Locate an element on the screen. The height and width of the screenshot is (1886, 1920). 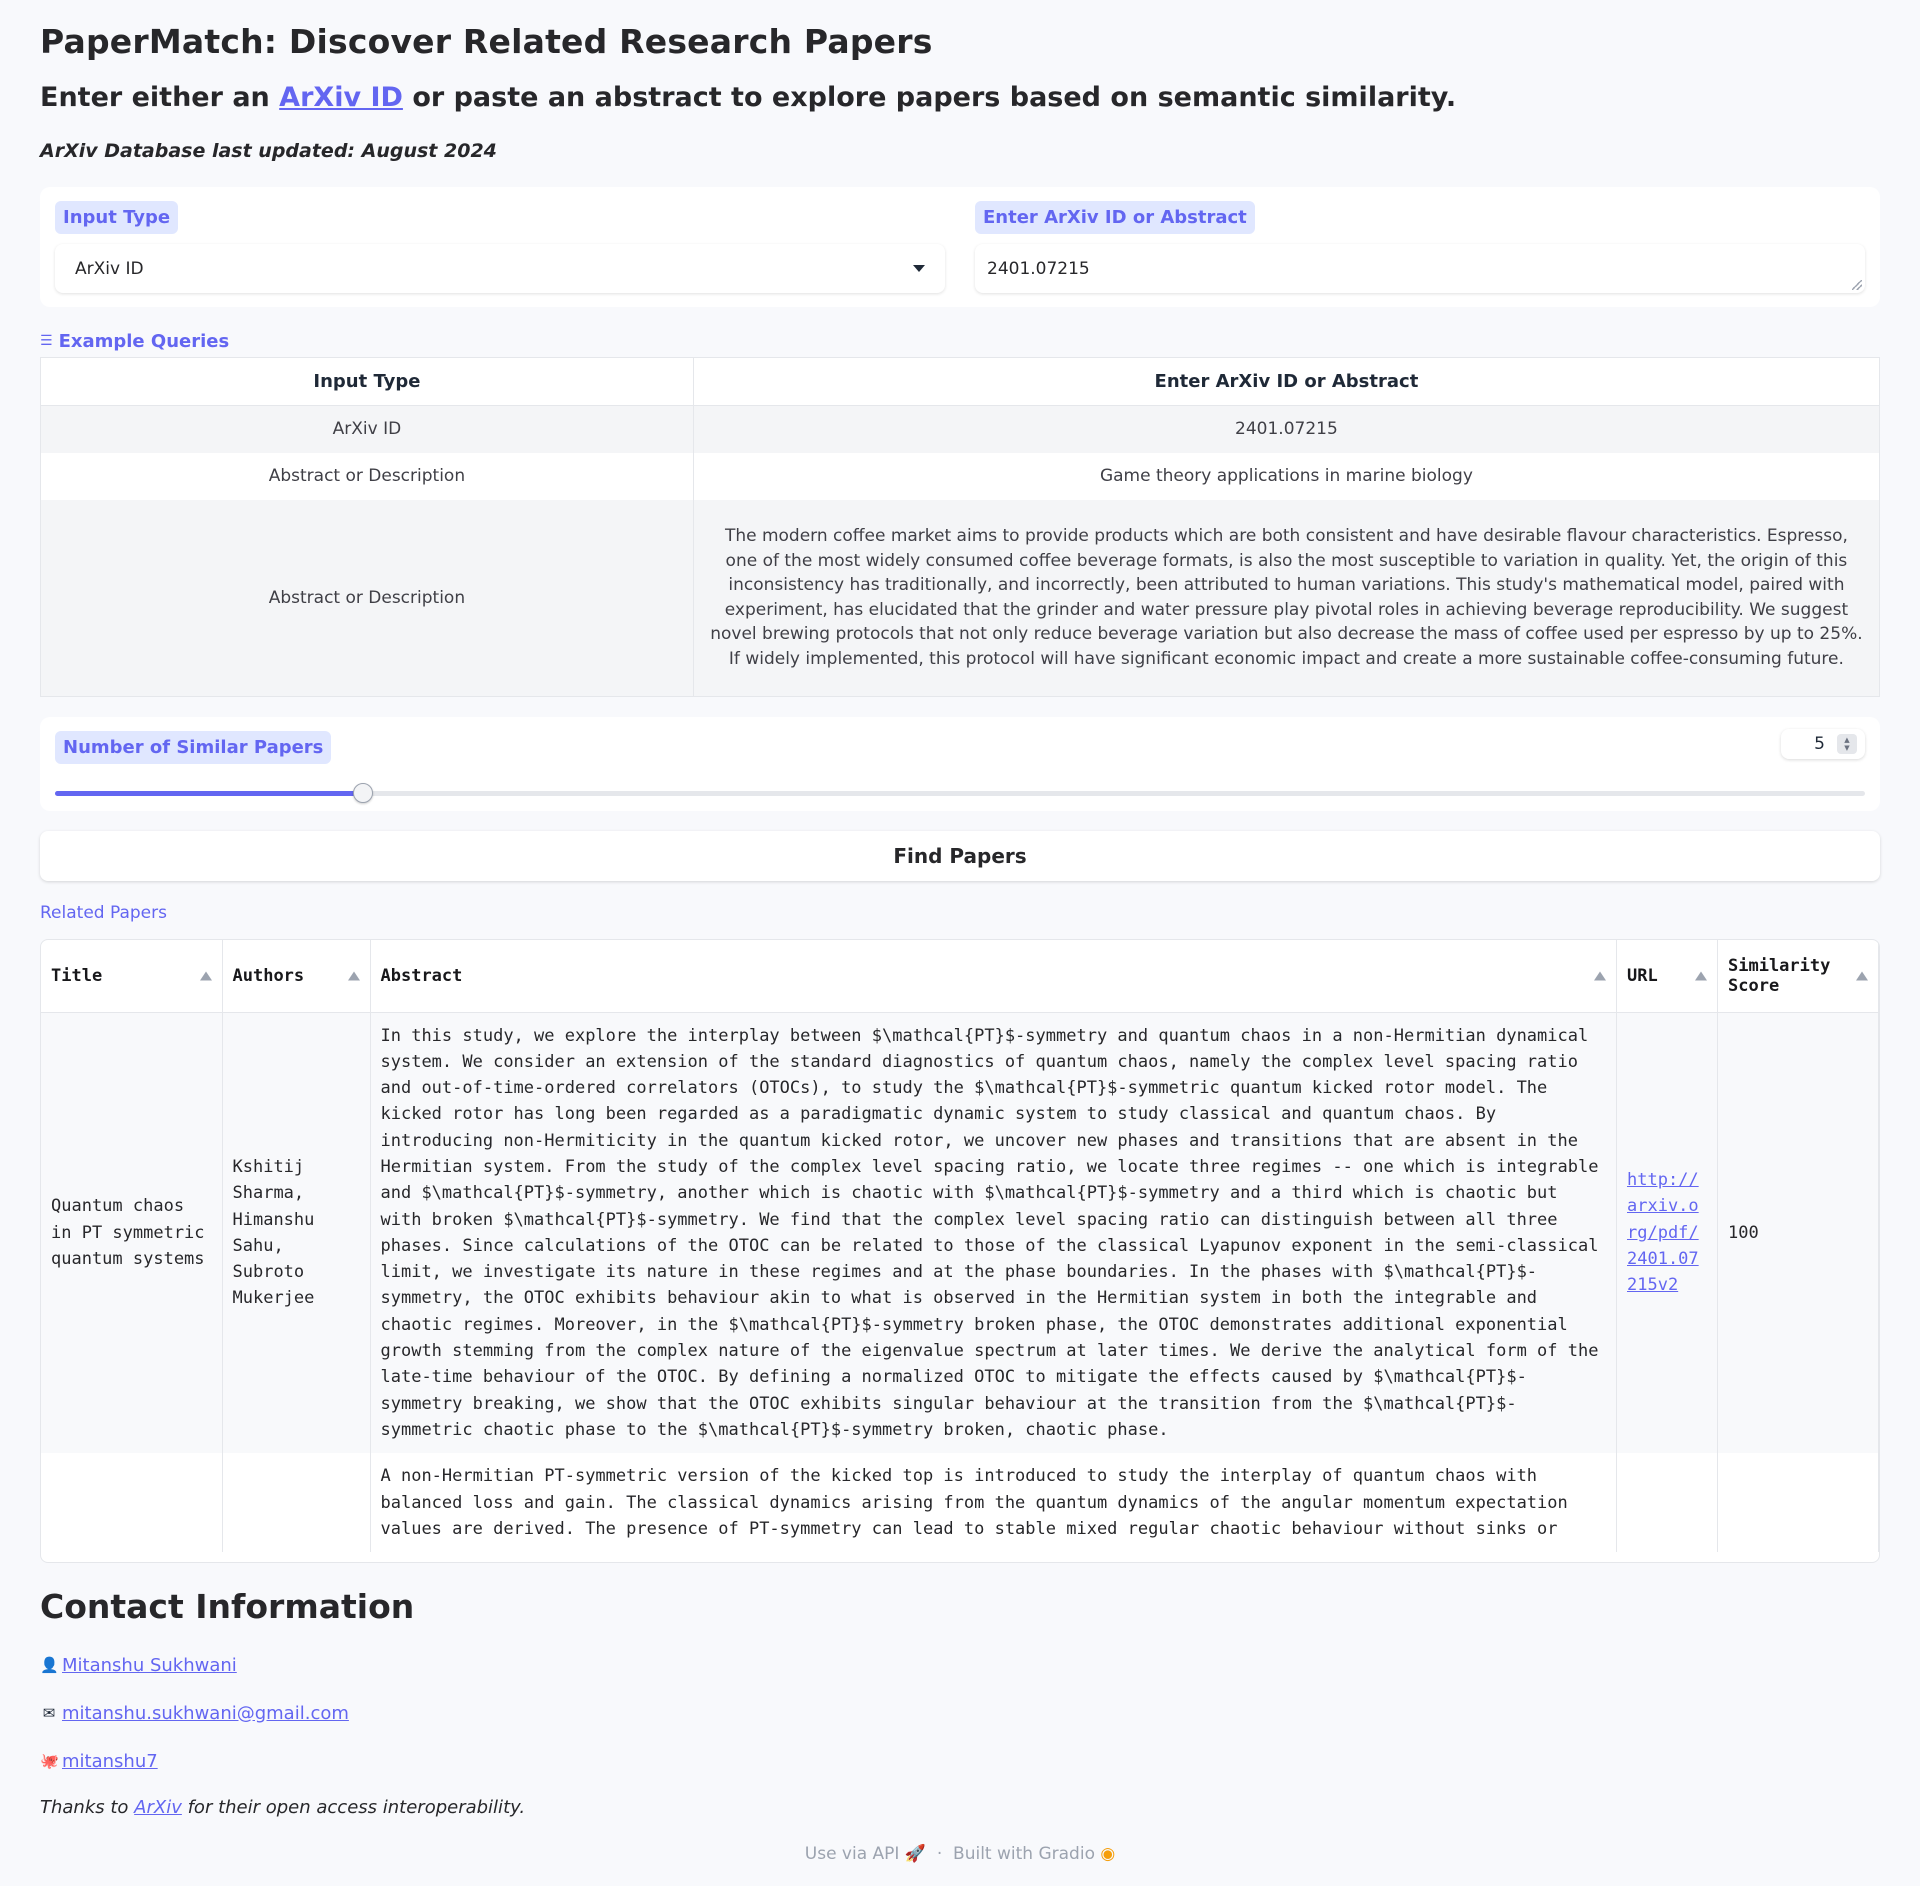
similar-papers-value: 5 is located at coordinates (1819, 744).